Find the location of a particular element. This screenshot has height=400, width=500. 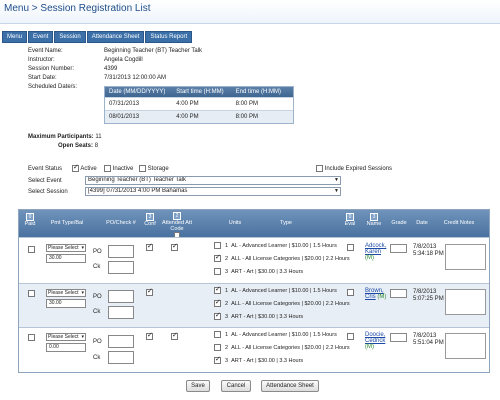

reg-date-value: 7/8/2013 is located at coordinates (425, 336).